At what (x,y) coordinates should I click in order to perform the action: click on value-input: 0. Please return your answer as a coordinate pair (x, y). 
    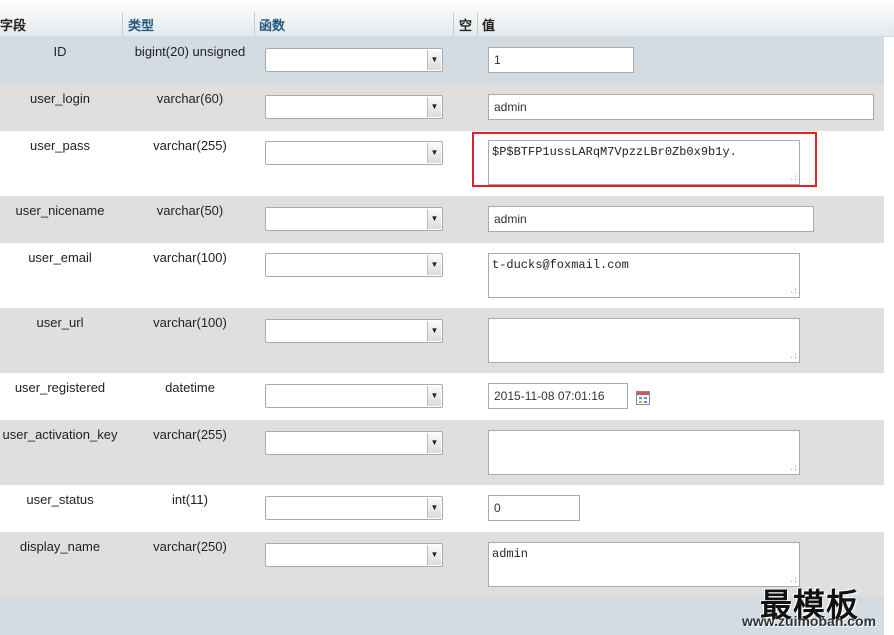
    Looking at the image, I should click on (534, 508).